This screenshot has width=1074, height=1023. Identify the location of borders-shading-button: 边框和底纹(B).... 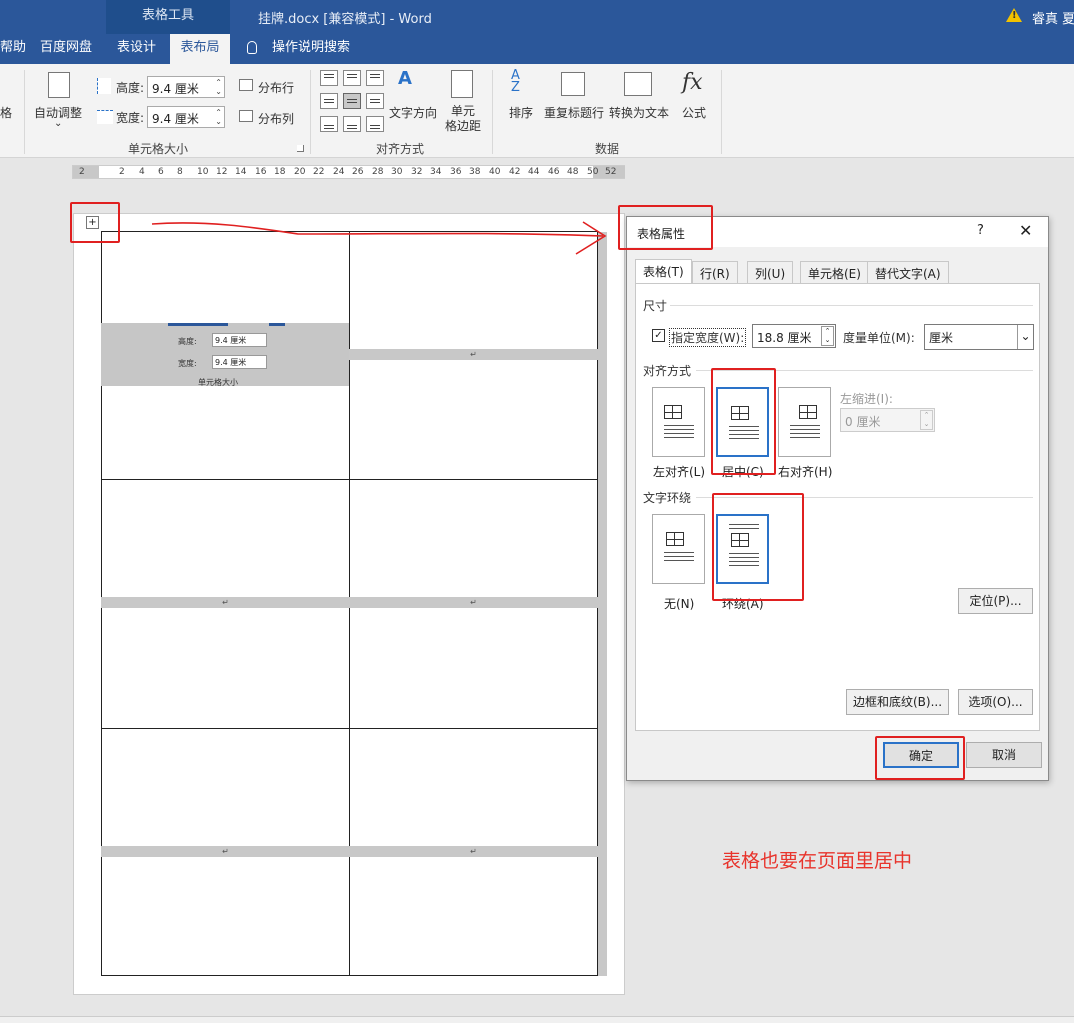
(897, 702).